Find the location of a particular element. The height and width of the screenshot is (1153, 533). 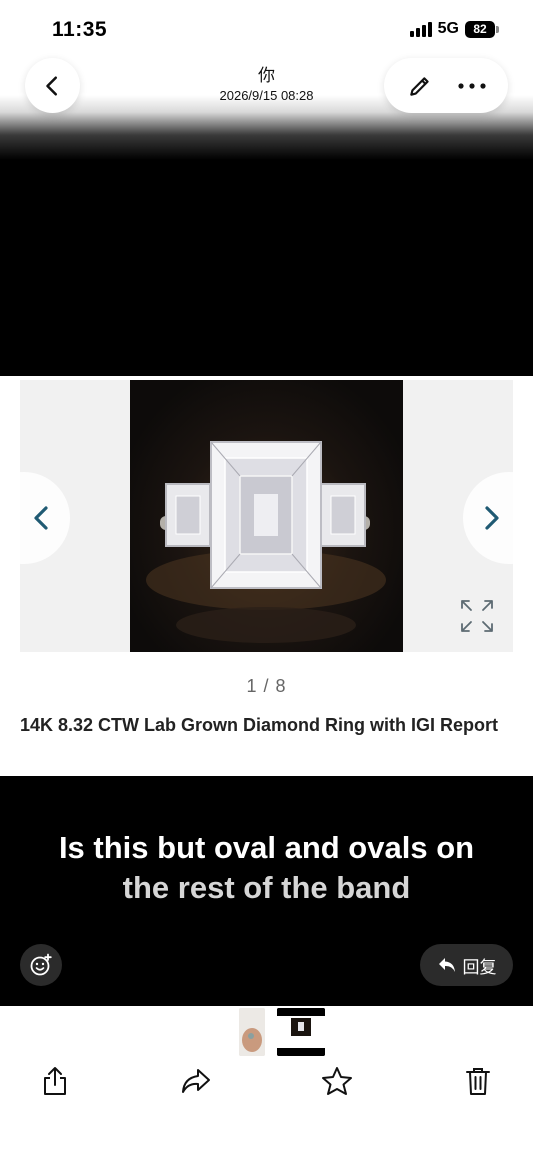

gallery-counter: 1 / 8 is located at coordinates (266, 686).